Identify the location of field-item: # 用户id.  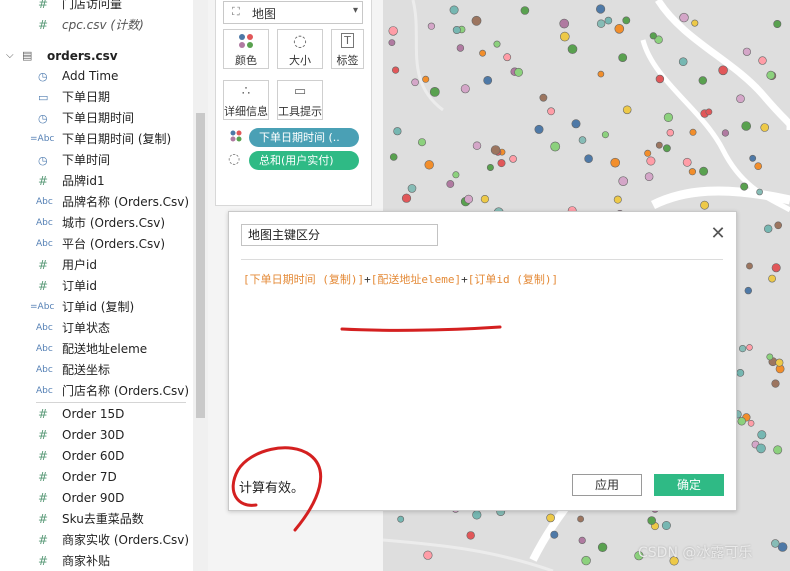
(96, 265).